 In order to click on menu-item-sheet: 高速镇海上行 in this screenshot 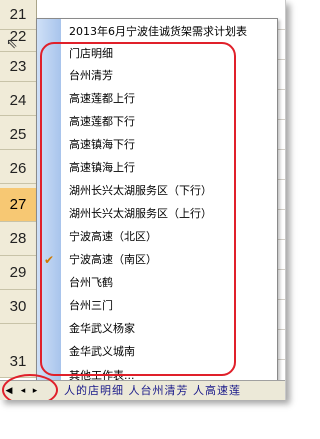, I will do `click(169, 168)`.